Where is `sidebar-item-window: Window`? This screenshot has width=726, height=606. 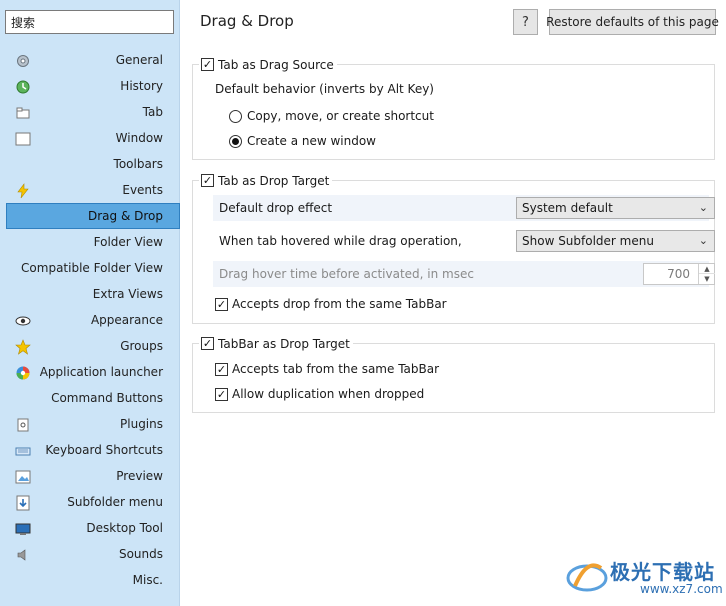
sidebar-item-window: Window is located at coordinates (93, 138).